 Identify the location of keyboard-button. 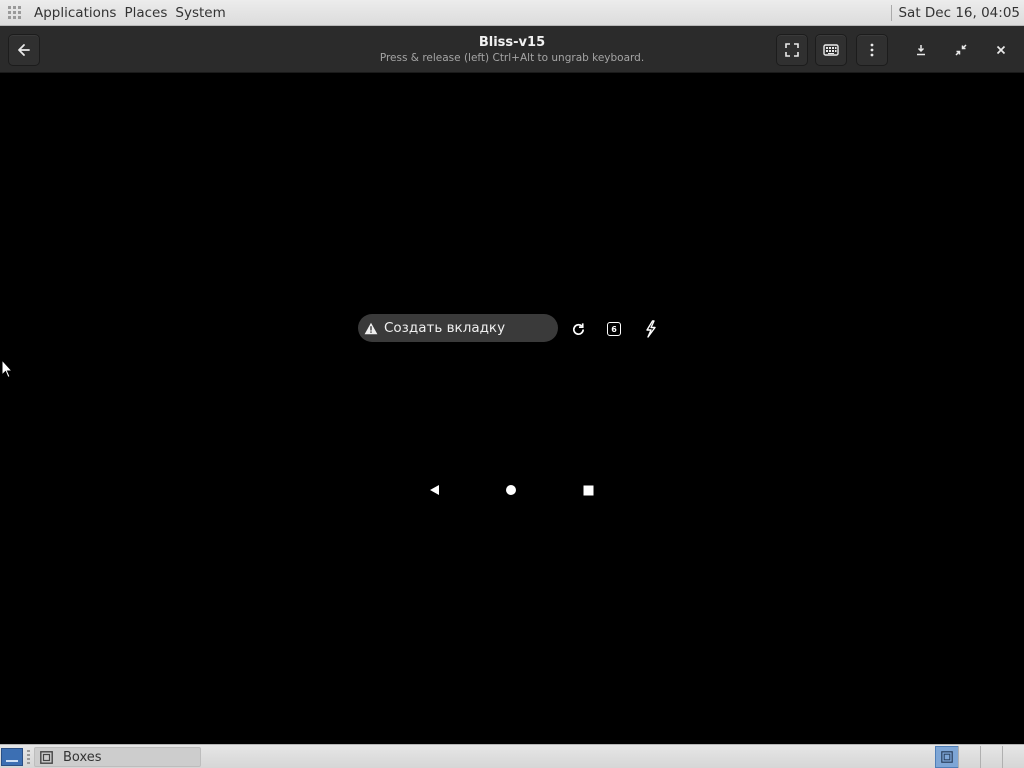
(831, 50).